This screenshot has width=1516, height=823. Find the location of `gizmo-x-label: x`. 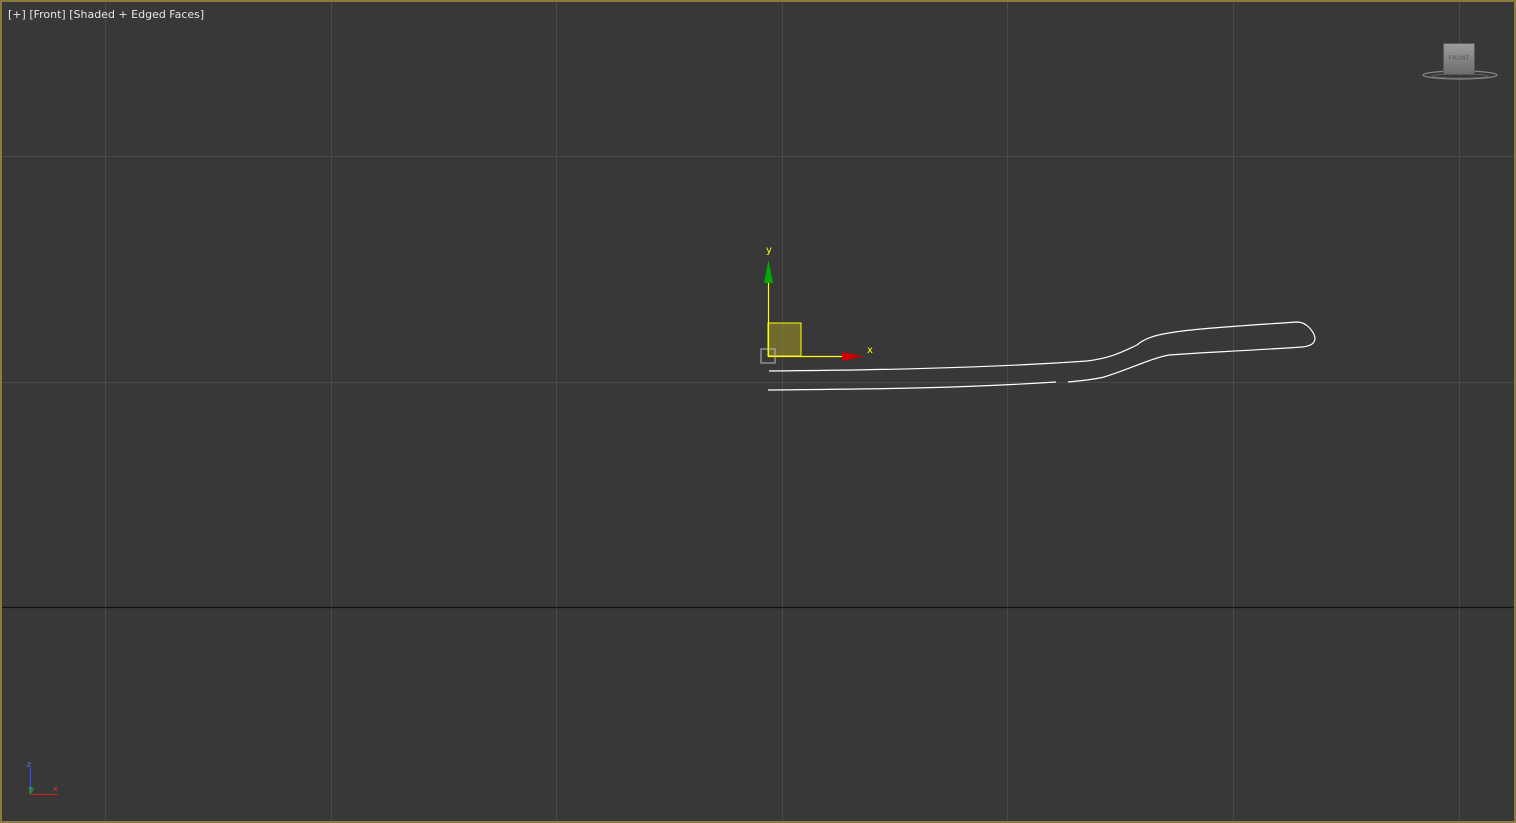

gizmo-x-label: x is located at coordinates (870, 350).